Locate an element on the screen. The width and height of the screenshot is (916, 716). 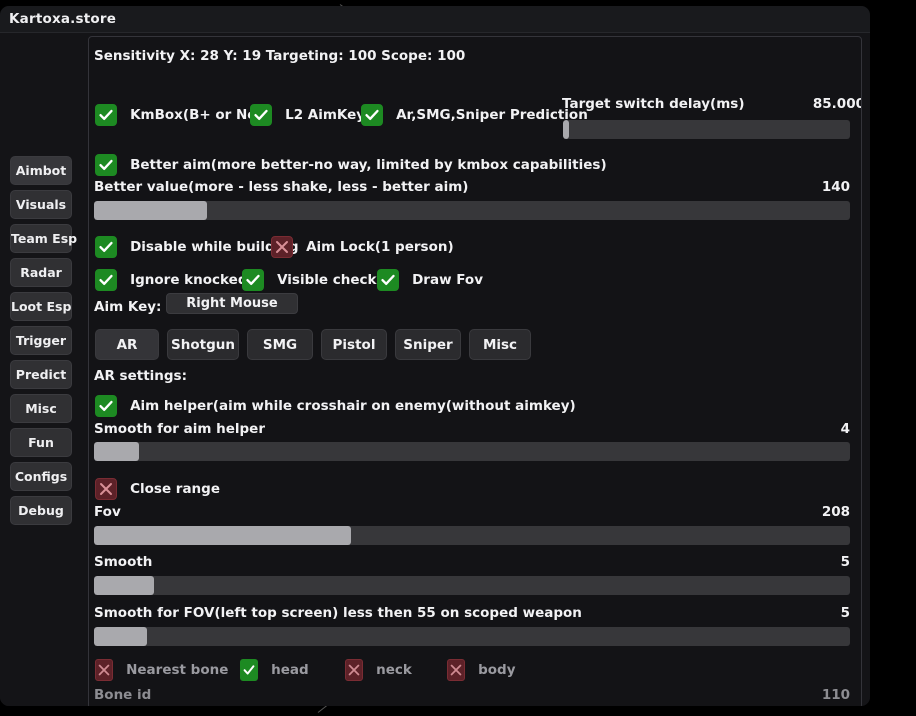
sidebar-item-visuals: Visuals is located at coordinates (41, 204).